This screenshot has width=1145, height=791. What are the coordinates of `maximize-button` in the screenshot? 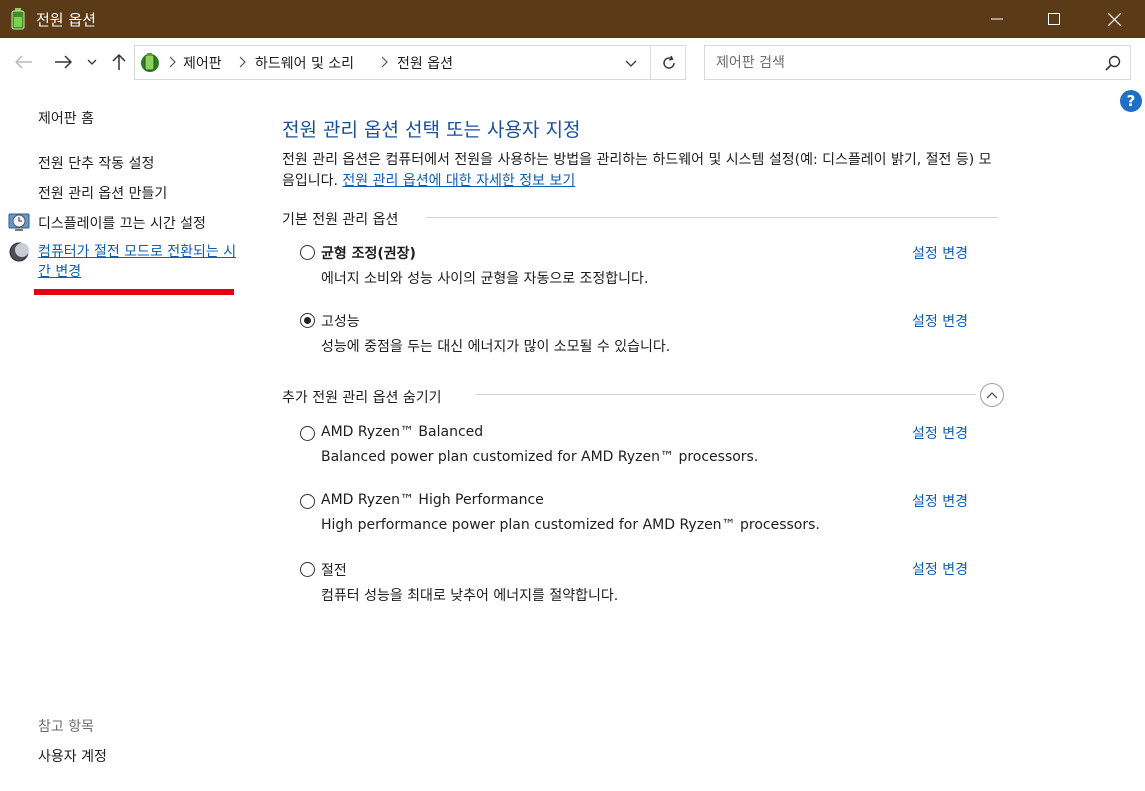 It's located at (1054, 19).